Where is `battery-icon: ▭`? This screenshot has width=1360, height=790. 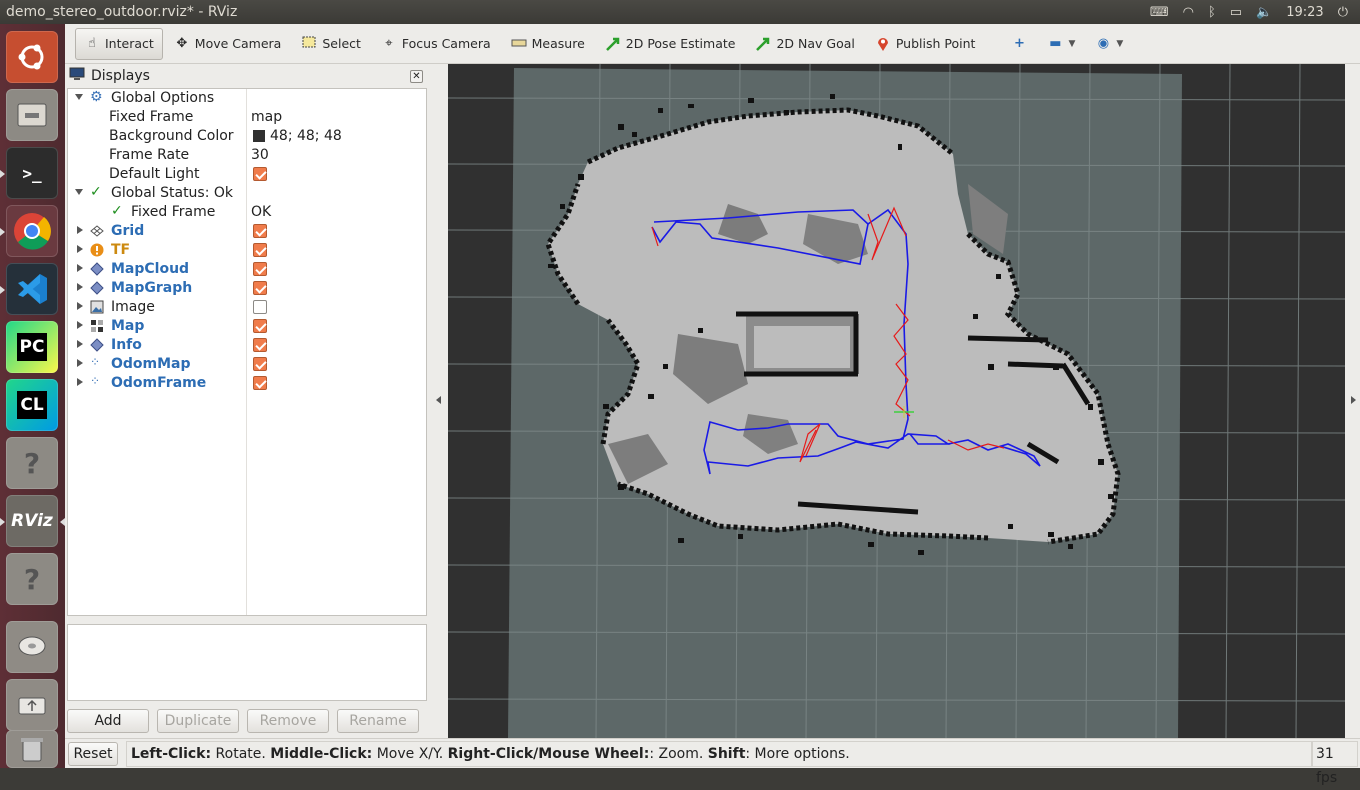
battery-icon: ▭ is located at coordinates (1236, 12).